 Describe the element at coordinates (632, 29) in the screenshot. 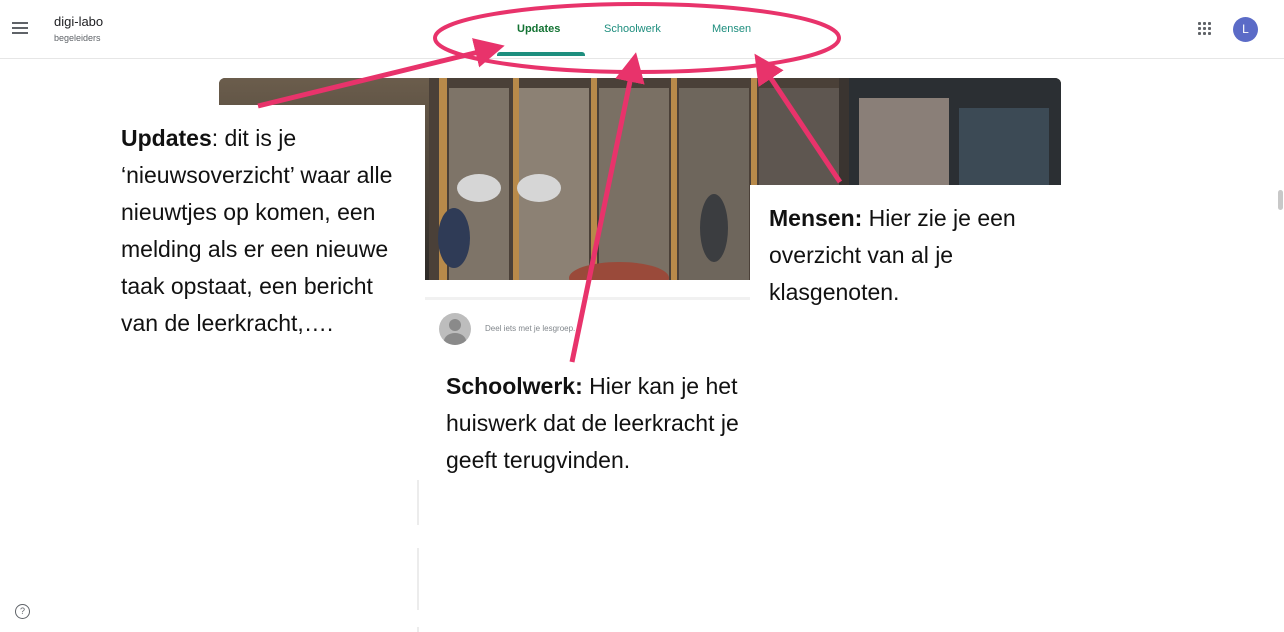

I see `tab-schoolwerk: Schoolwerk` at that location.